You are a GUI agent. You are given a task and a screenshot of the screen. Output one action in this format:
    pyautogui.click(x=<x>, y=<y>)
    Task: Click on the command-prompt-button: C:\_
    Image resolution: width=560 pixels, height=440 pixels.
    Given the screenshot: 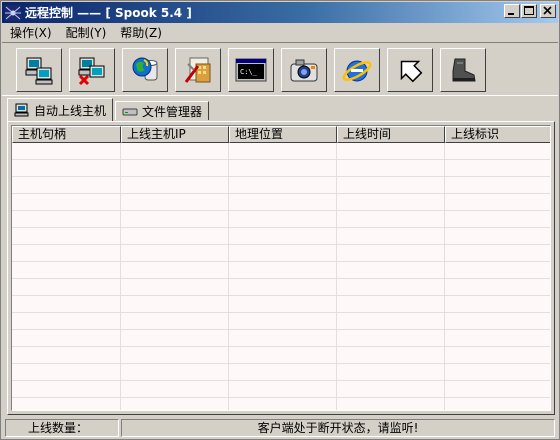 What is the action you would take?
    pyautogui.click(x=251, y=70)
    